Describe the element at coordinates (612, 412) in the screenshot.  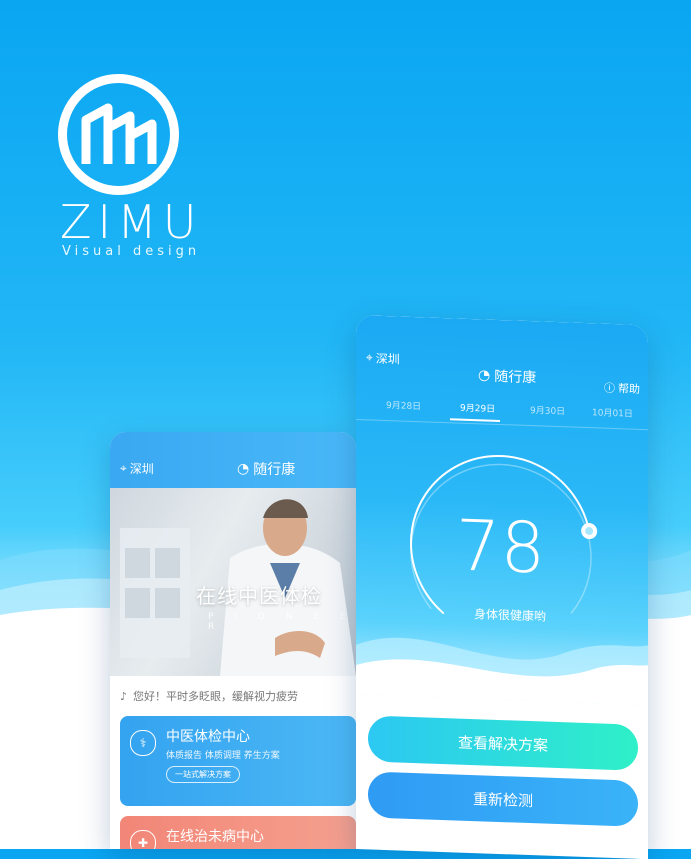
I see `tab-date-3: 10月01日` at that location.